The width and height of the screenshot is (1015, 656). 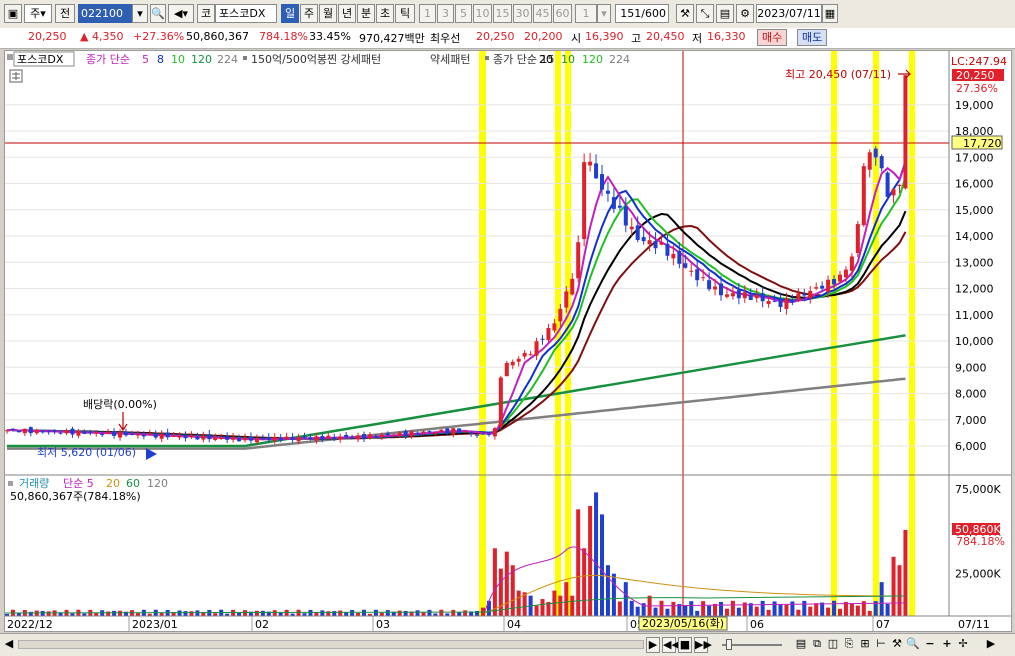 I want to click on scroll-left-icon: ◀, so click(x=9, y=645).